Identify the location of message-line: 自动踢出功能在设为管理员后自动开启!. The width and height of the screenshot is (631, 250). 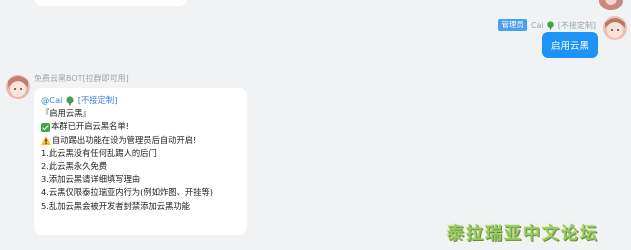
(140, 140).